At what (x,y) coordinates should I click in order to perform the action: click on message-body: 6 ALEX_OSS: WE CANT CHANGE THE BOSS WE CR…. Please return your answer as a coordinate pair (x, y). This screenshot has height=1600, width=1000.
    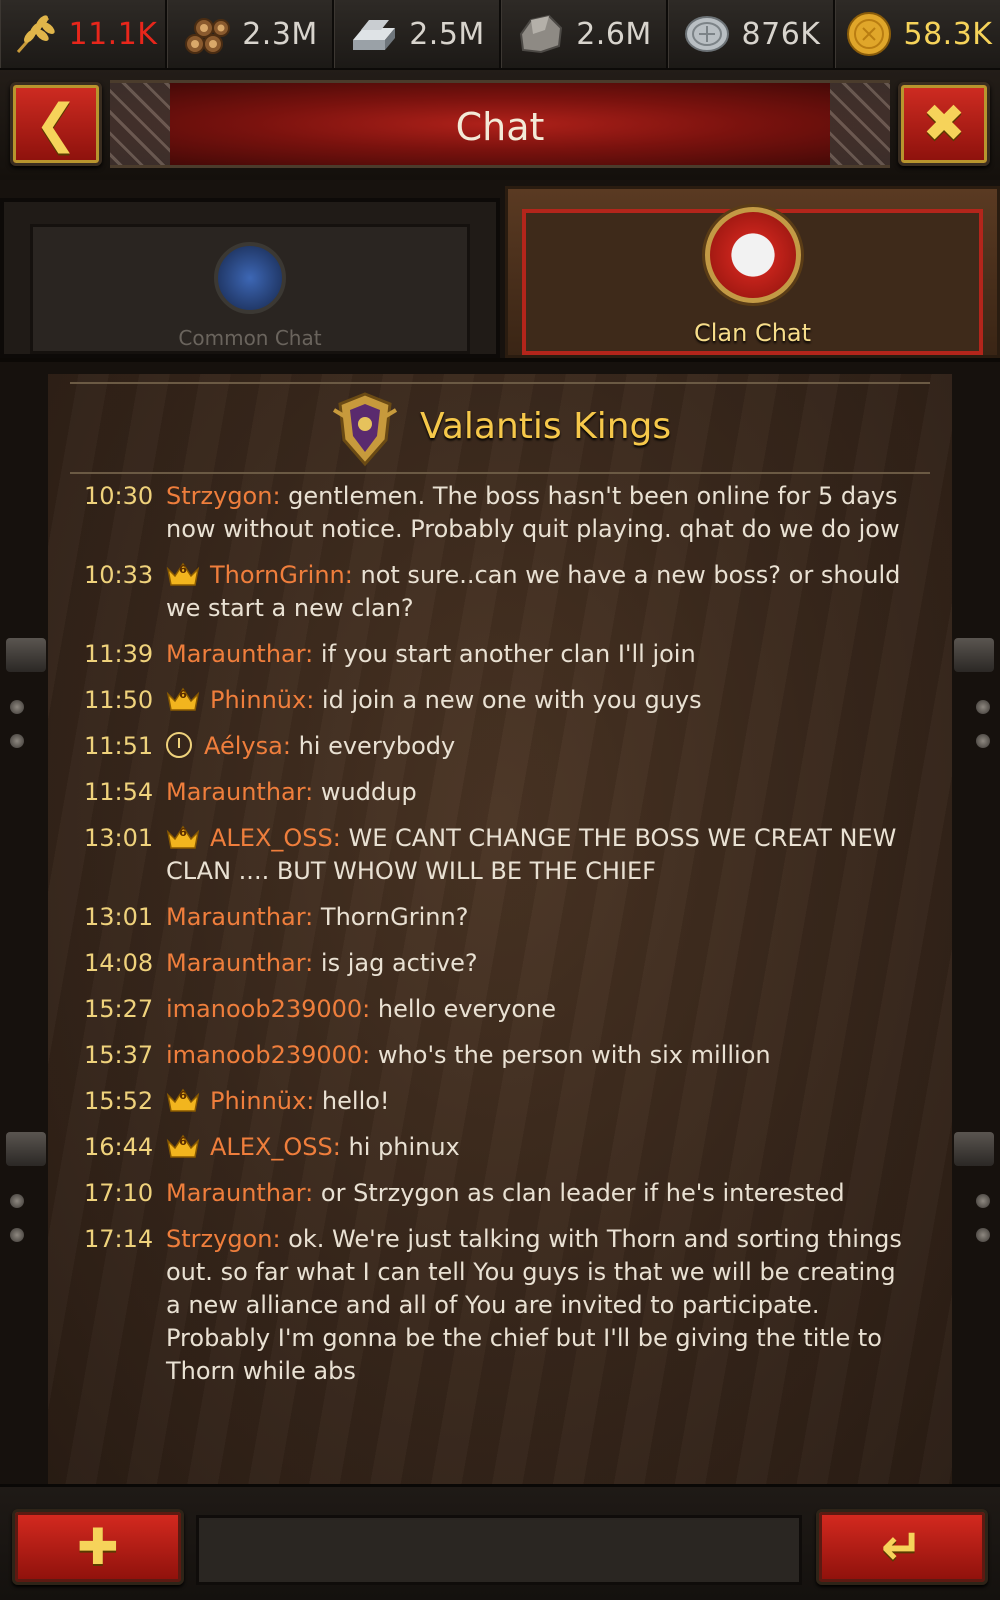
    Looking at the image, I should click on (535, 855).